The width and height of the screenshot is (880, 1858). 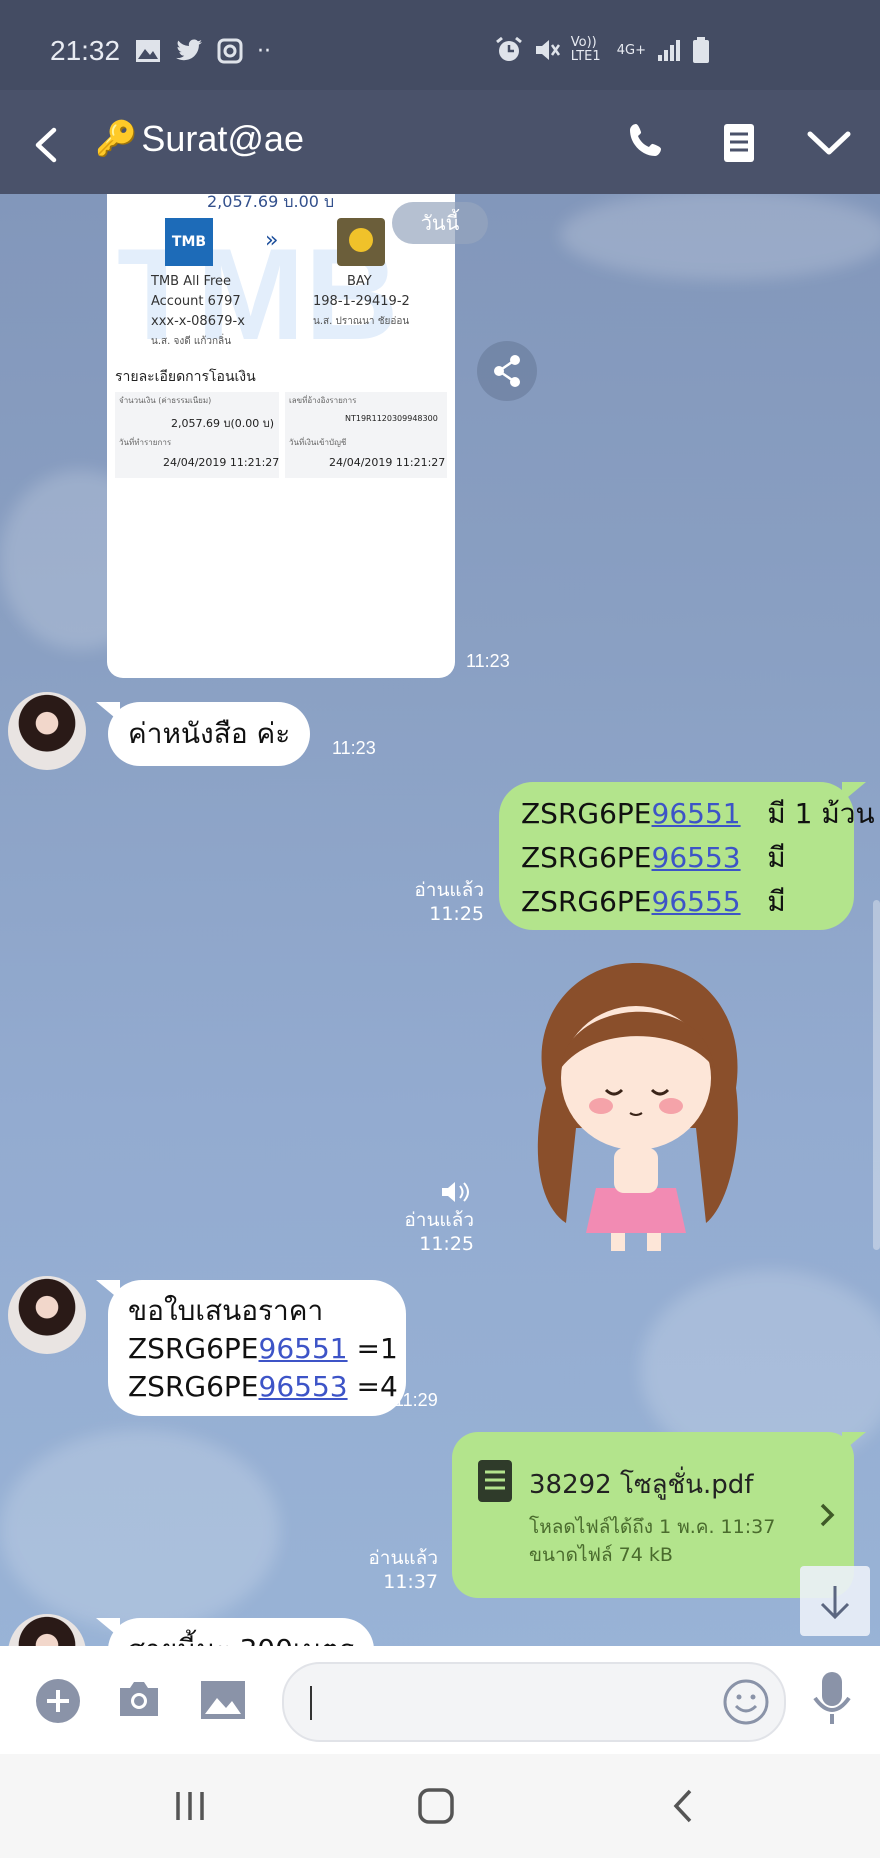 I want to click on status-bar: 21:32 ·· Vo)) LTE1 4G+, so click(x=440, y=45).